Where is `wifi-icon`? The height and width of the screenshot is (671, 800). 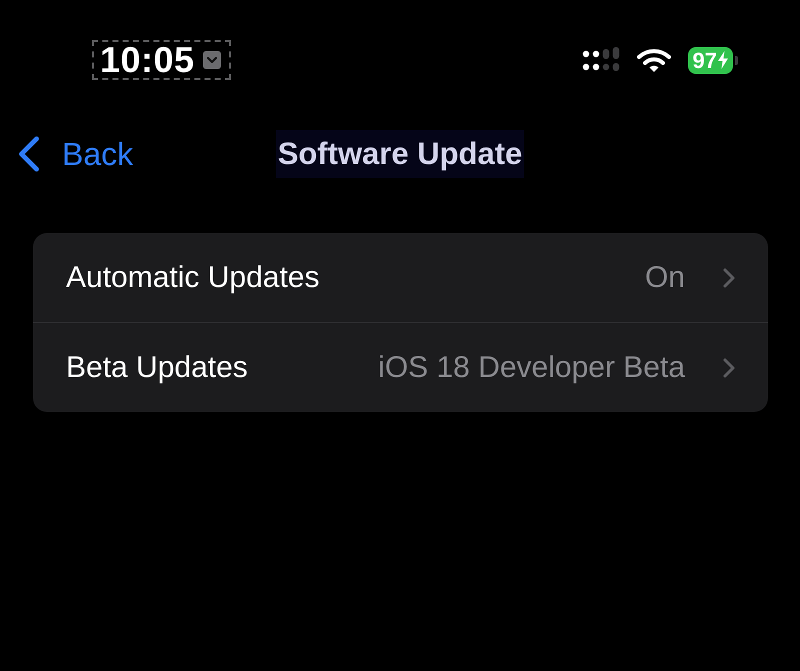 wifi-icon is located at coordinates (653, 60).